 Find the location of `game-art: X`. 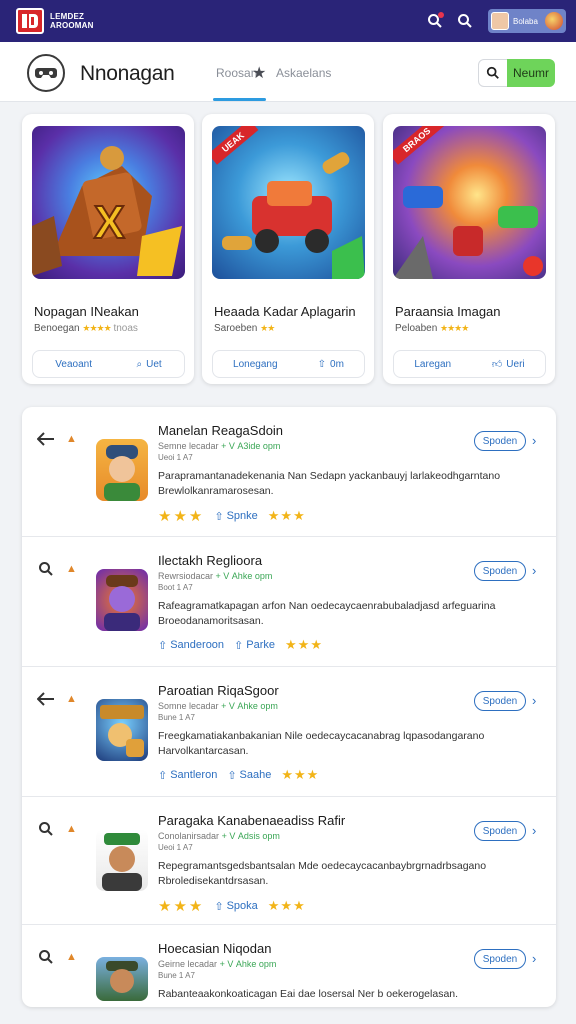

game-art: X is located at coordinates (108, 202).